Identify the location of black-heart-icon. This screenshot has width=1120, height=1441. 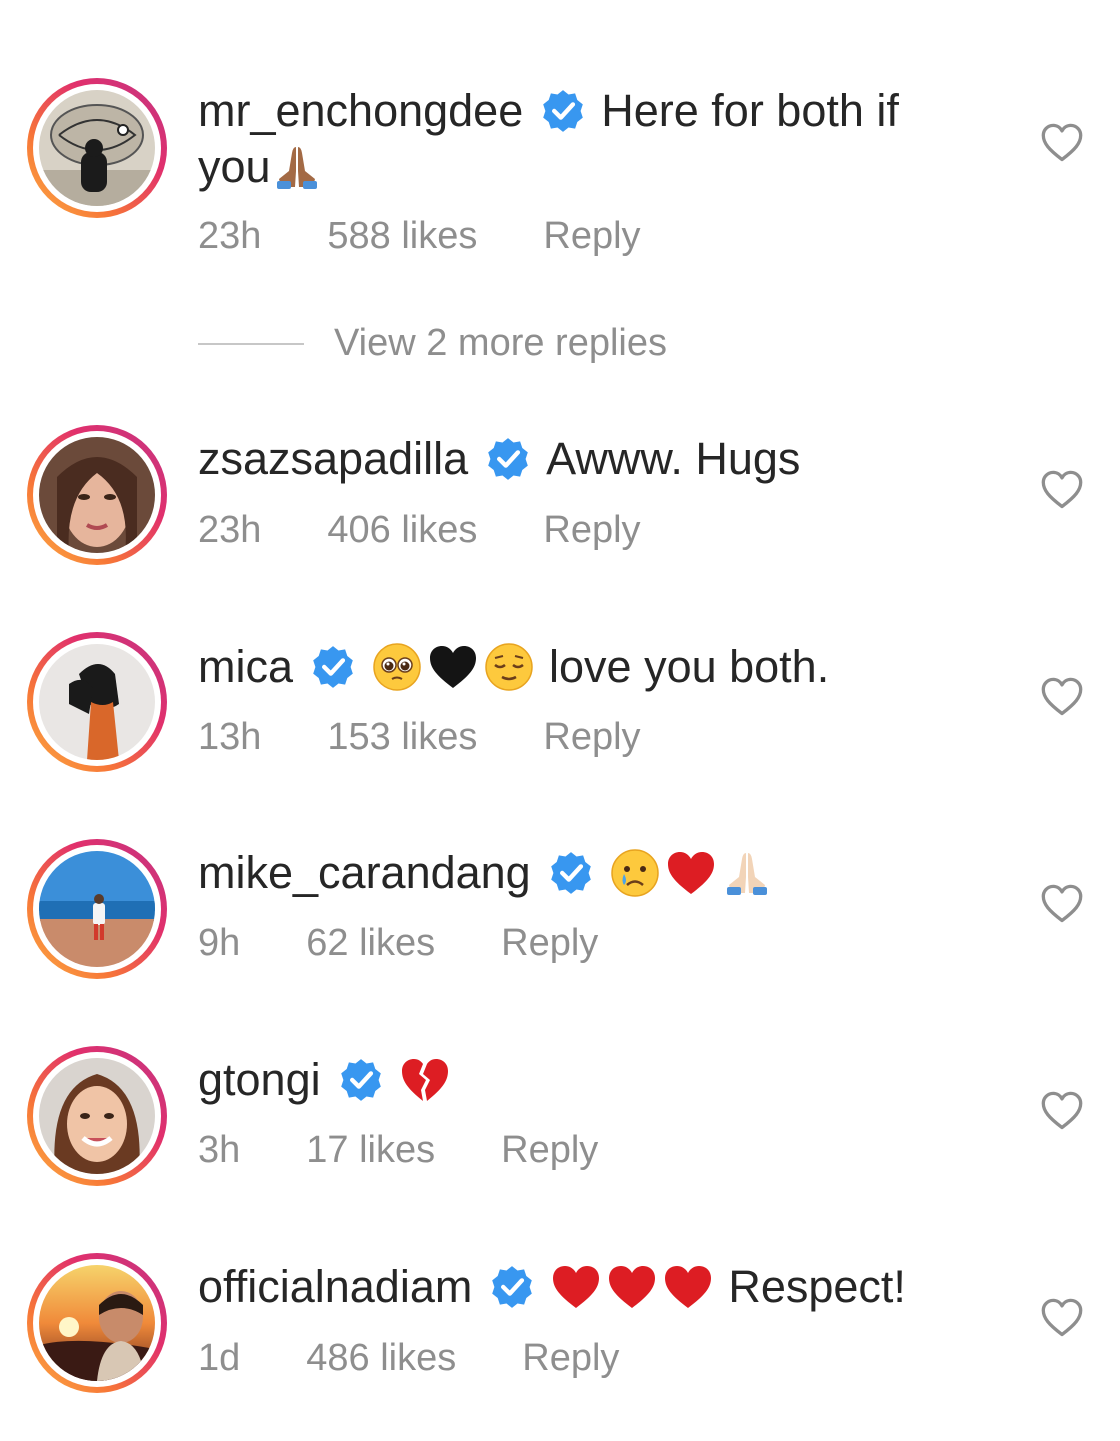
(453, 667).